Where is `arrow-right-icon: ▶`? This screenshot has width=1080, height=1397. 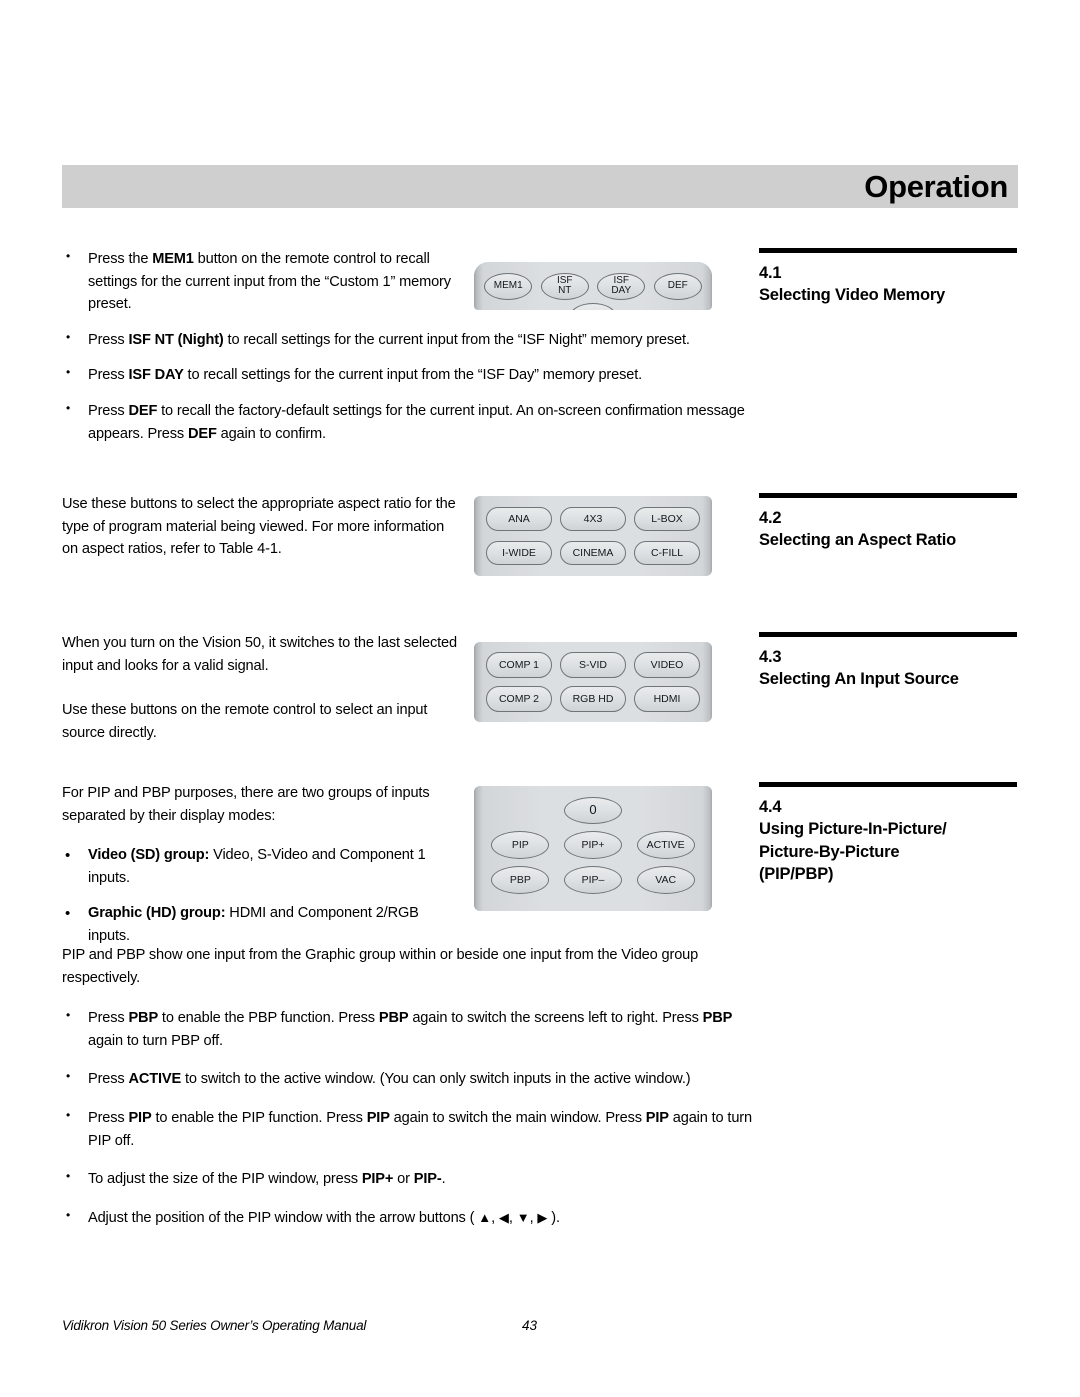 arrow-right-icon: ▶ is located at coordinates (542, 1217).